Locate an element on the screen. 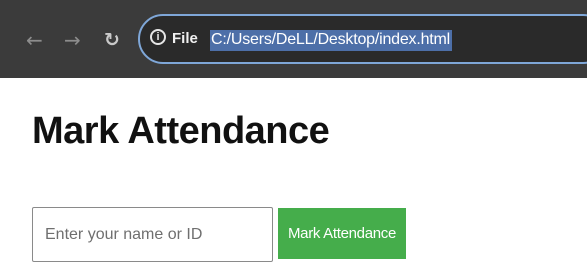  reload-icon: ↻ is located at coordinates (112, 40).